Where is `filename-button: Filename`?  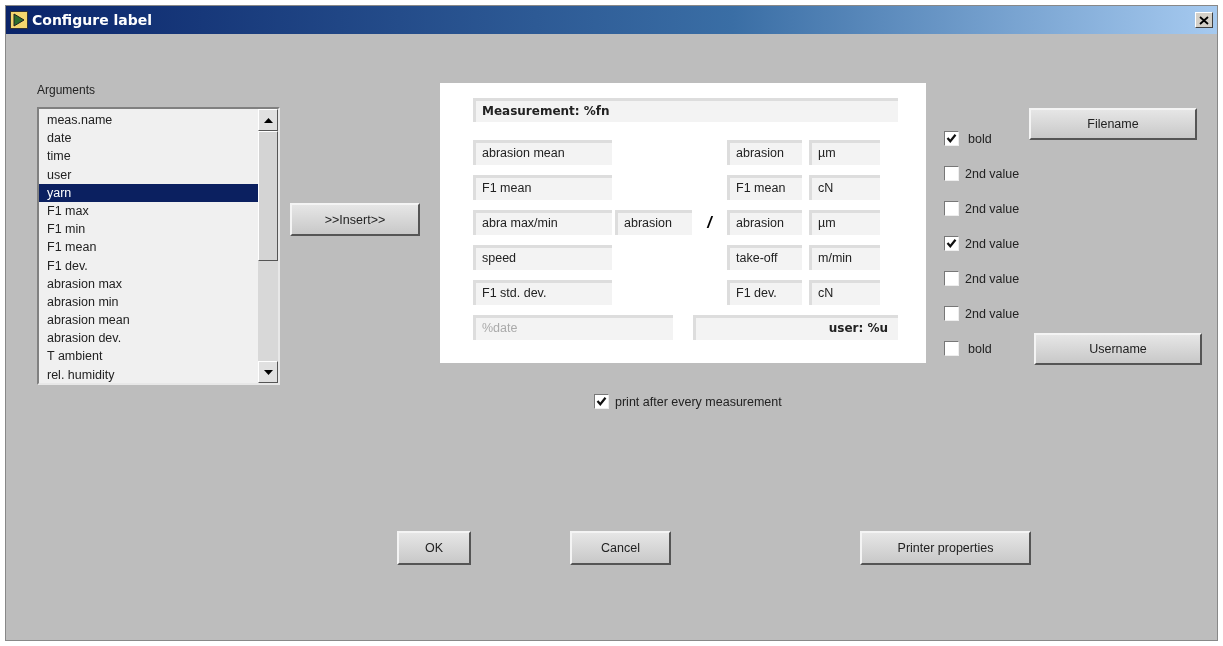 filename-button: Filename is located at coordinates (1113, 123).